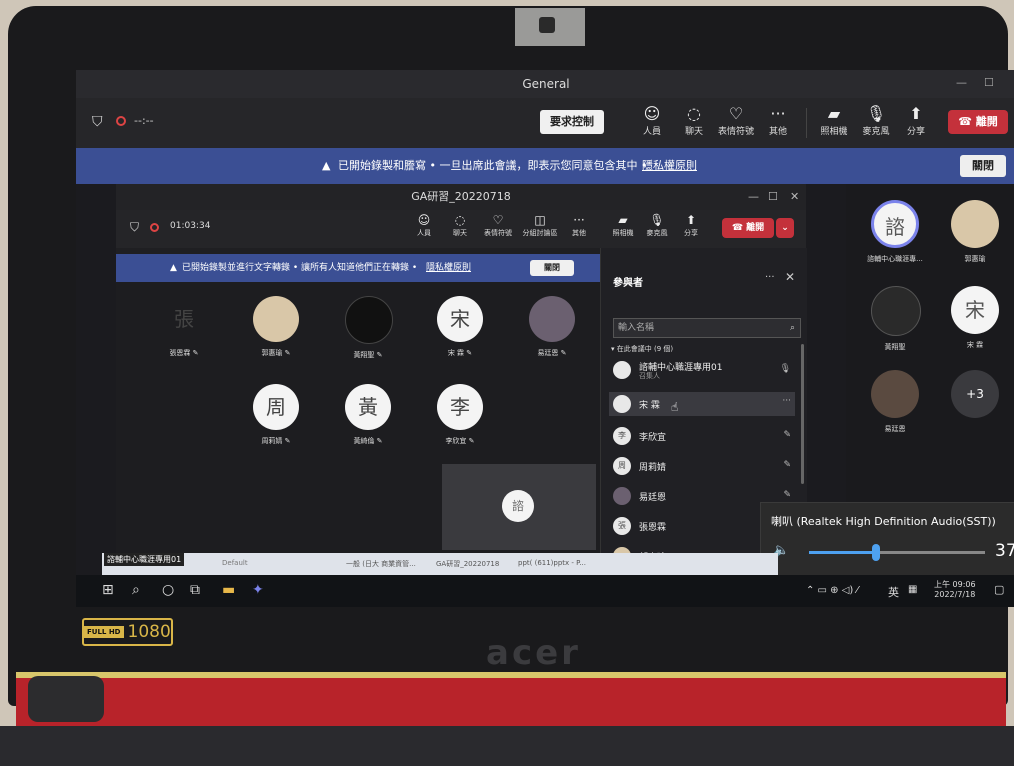  What do you see at coordinates (773, 197) in the screenshot?
I see `inner-maximize-icon: ☐` at bounding box center [773, 197].